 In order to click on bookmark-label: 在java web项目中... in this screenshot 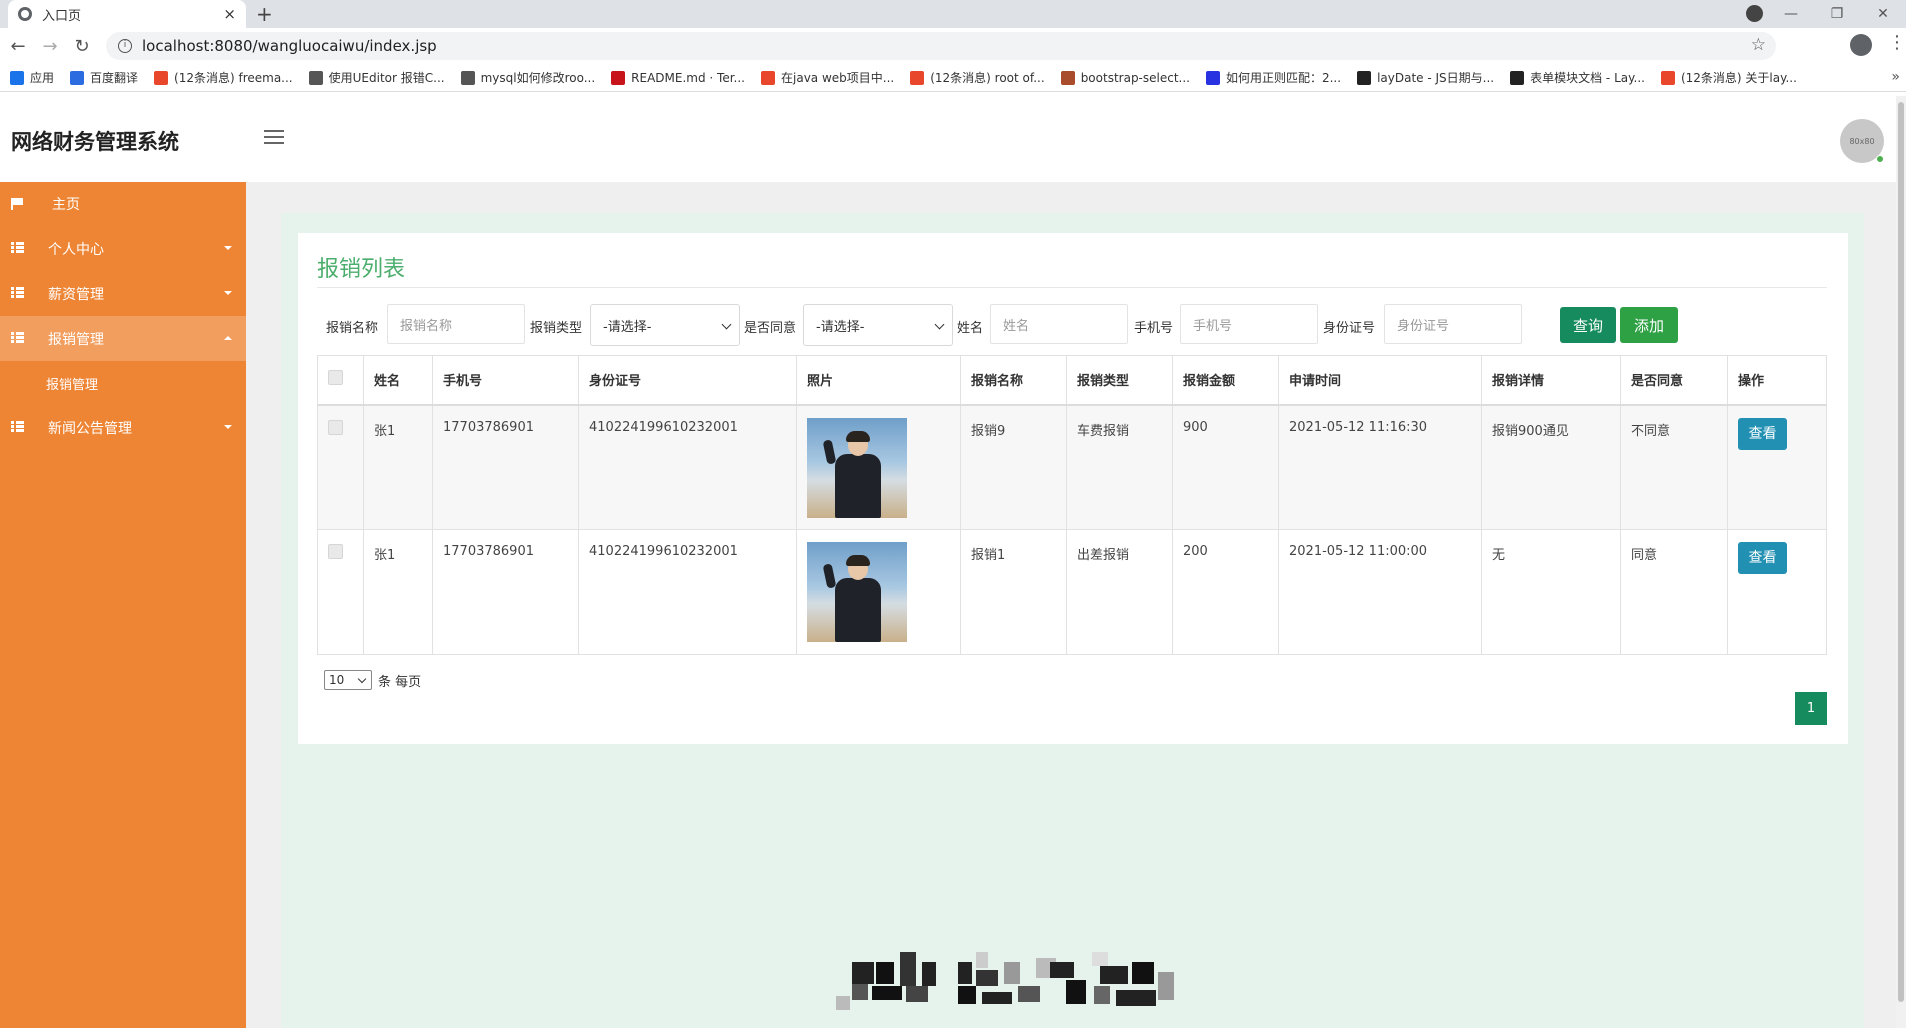, I will do `click(838, 78)`.